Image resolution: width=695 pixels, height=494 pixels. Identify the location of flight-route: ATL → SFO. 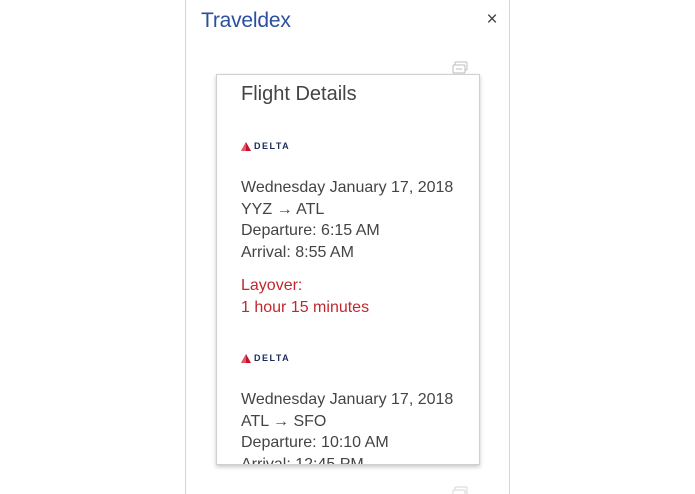
(284, 421).